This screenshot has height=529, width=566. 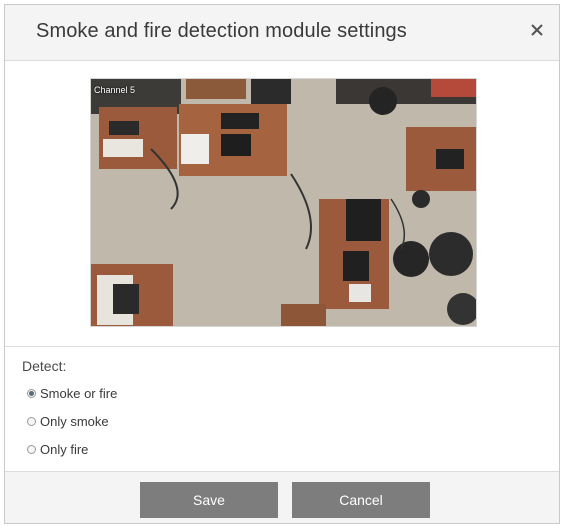 I want to click on channel-label: Channel 5, so click(x=115, y=90).